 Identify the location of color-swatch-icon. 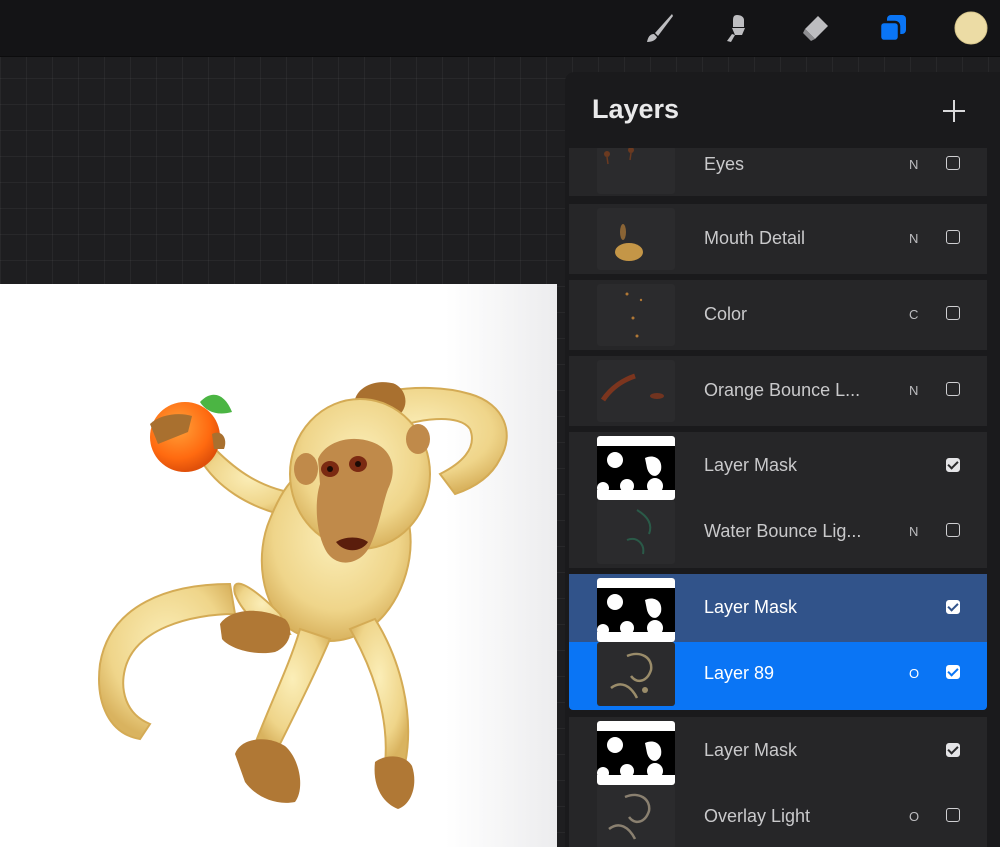
(971, 28).